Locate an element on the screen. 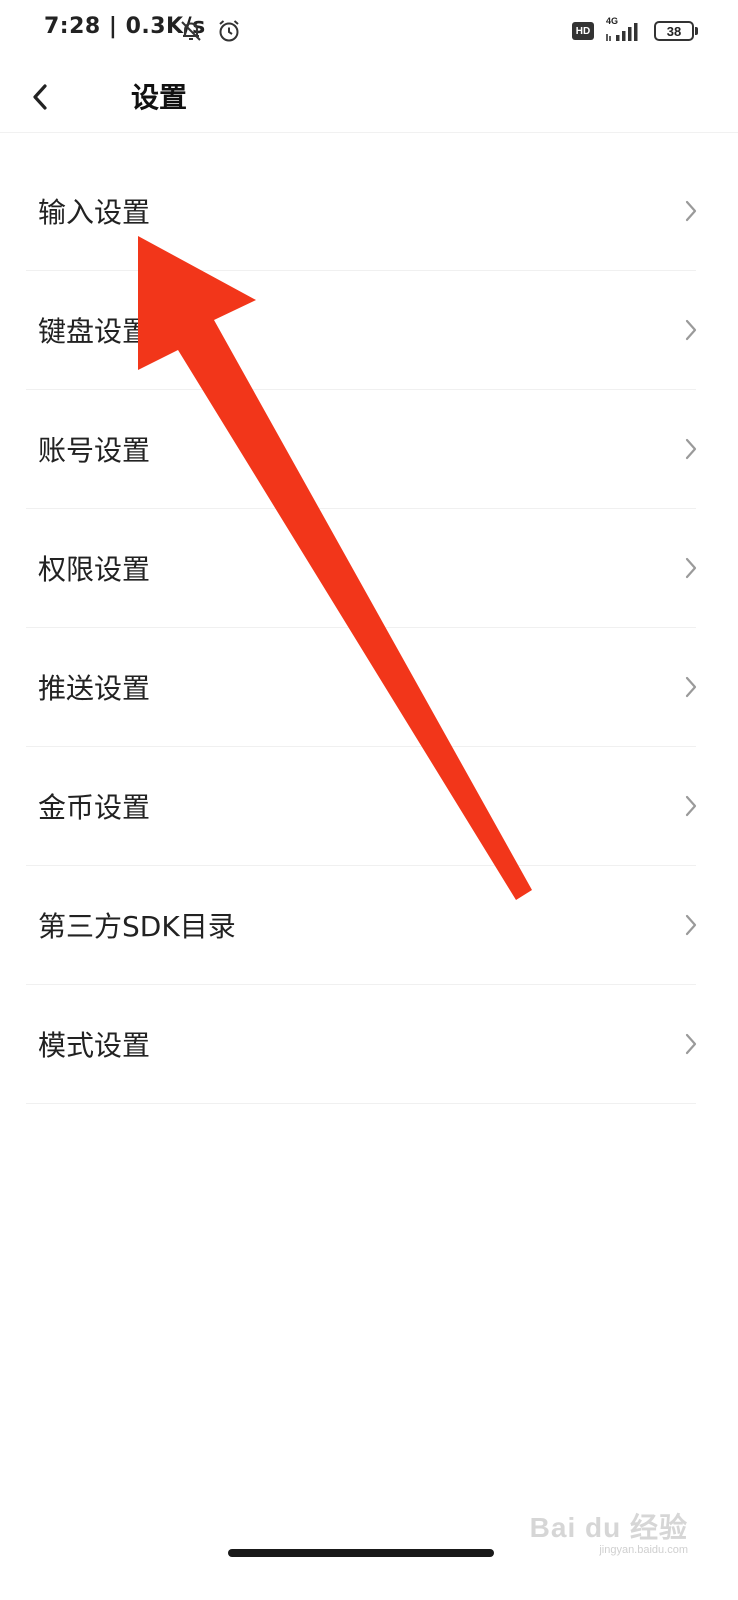 Image resolution: width=738 pixels, height=1600 pixels. page-title: 设置 is located at coordinates (159, 97).